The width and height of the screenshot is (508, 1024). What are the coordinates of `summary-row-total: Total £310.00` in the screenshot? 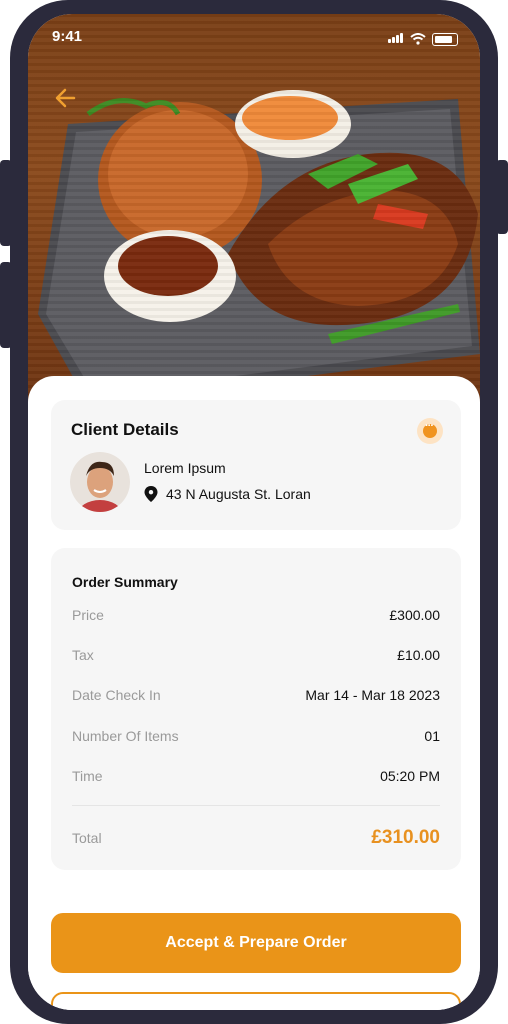 It's located at (256, 837).